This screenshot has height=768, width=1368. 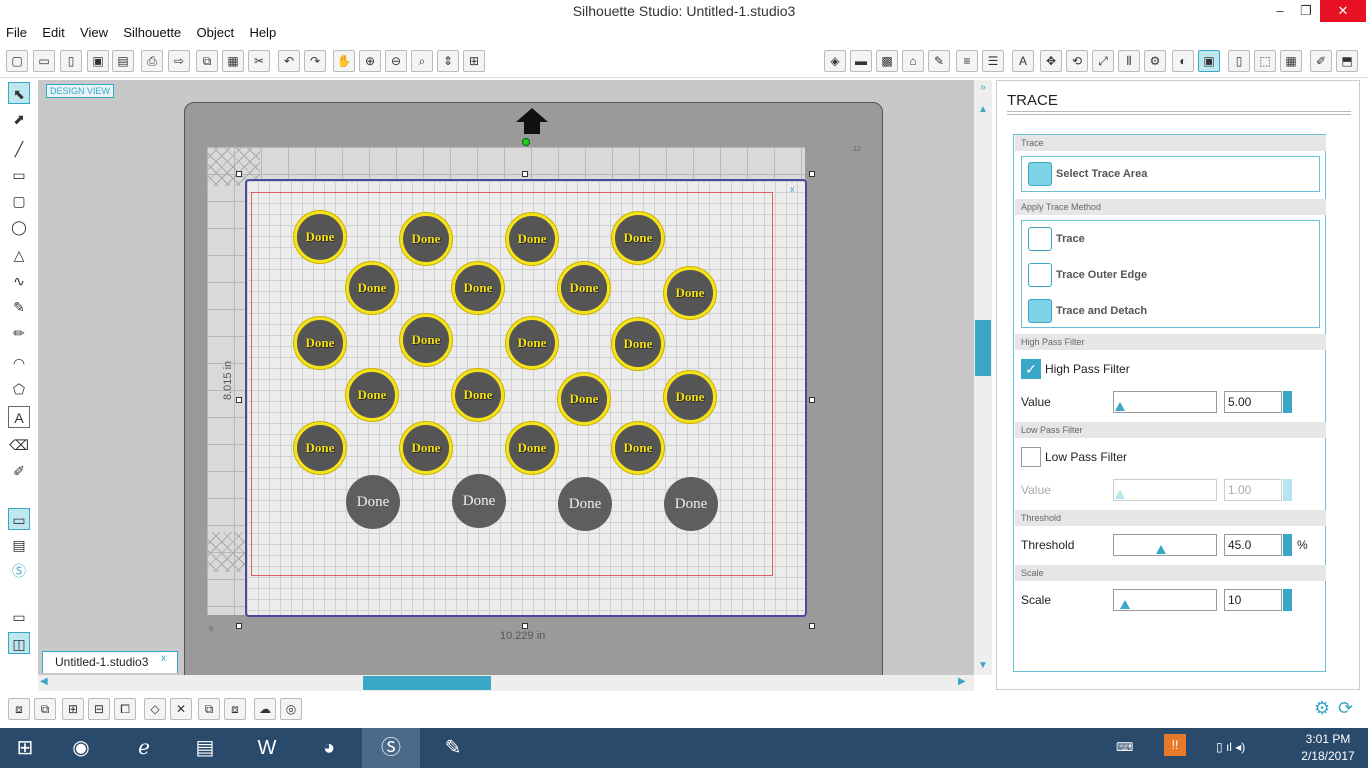 I want to click on word-icon: W, so click(x=267, y=748).